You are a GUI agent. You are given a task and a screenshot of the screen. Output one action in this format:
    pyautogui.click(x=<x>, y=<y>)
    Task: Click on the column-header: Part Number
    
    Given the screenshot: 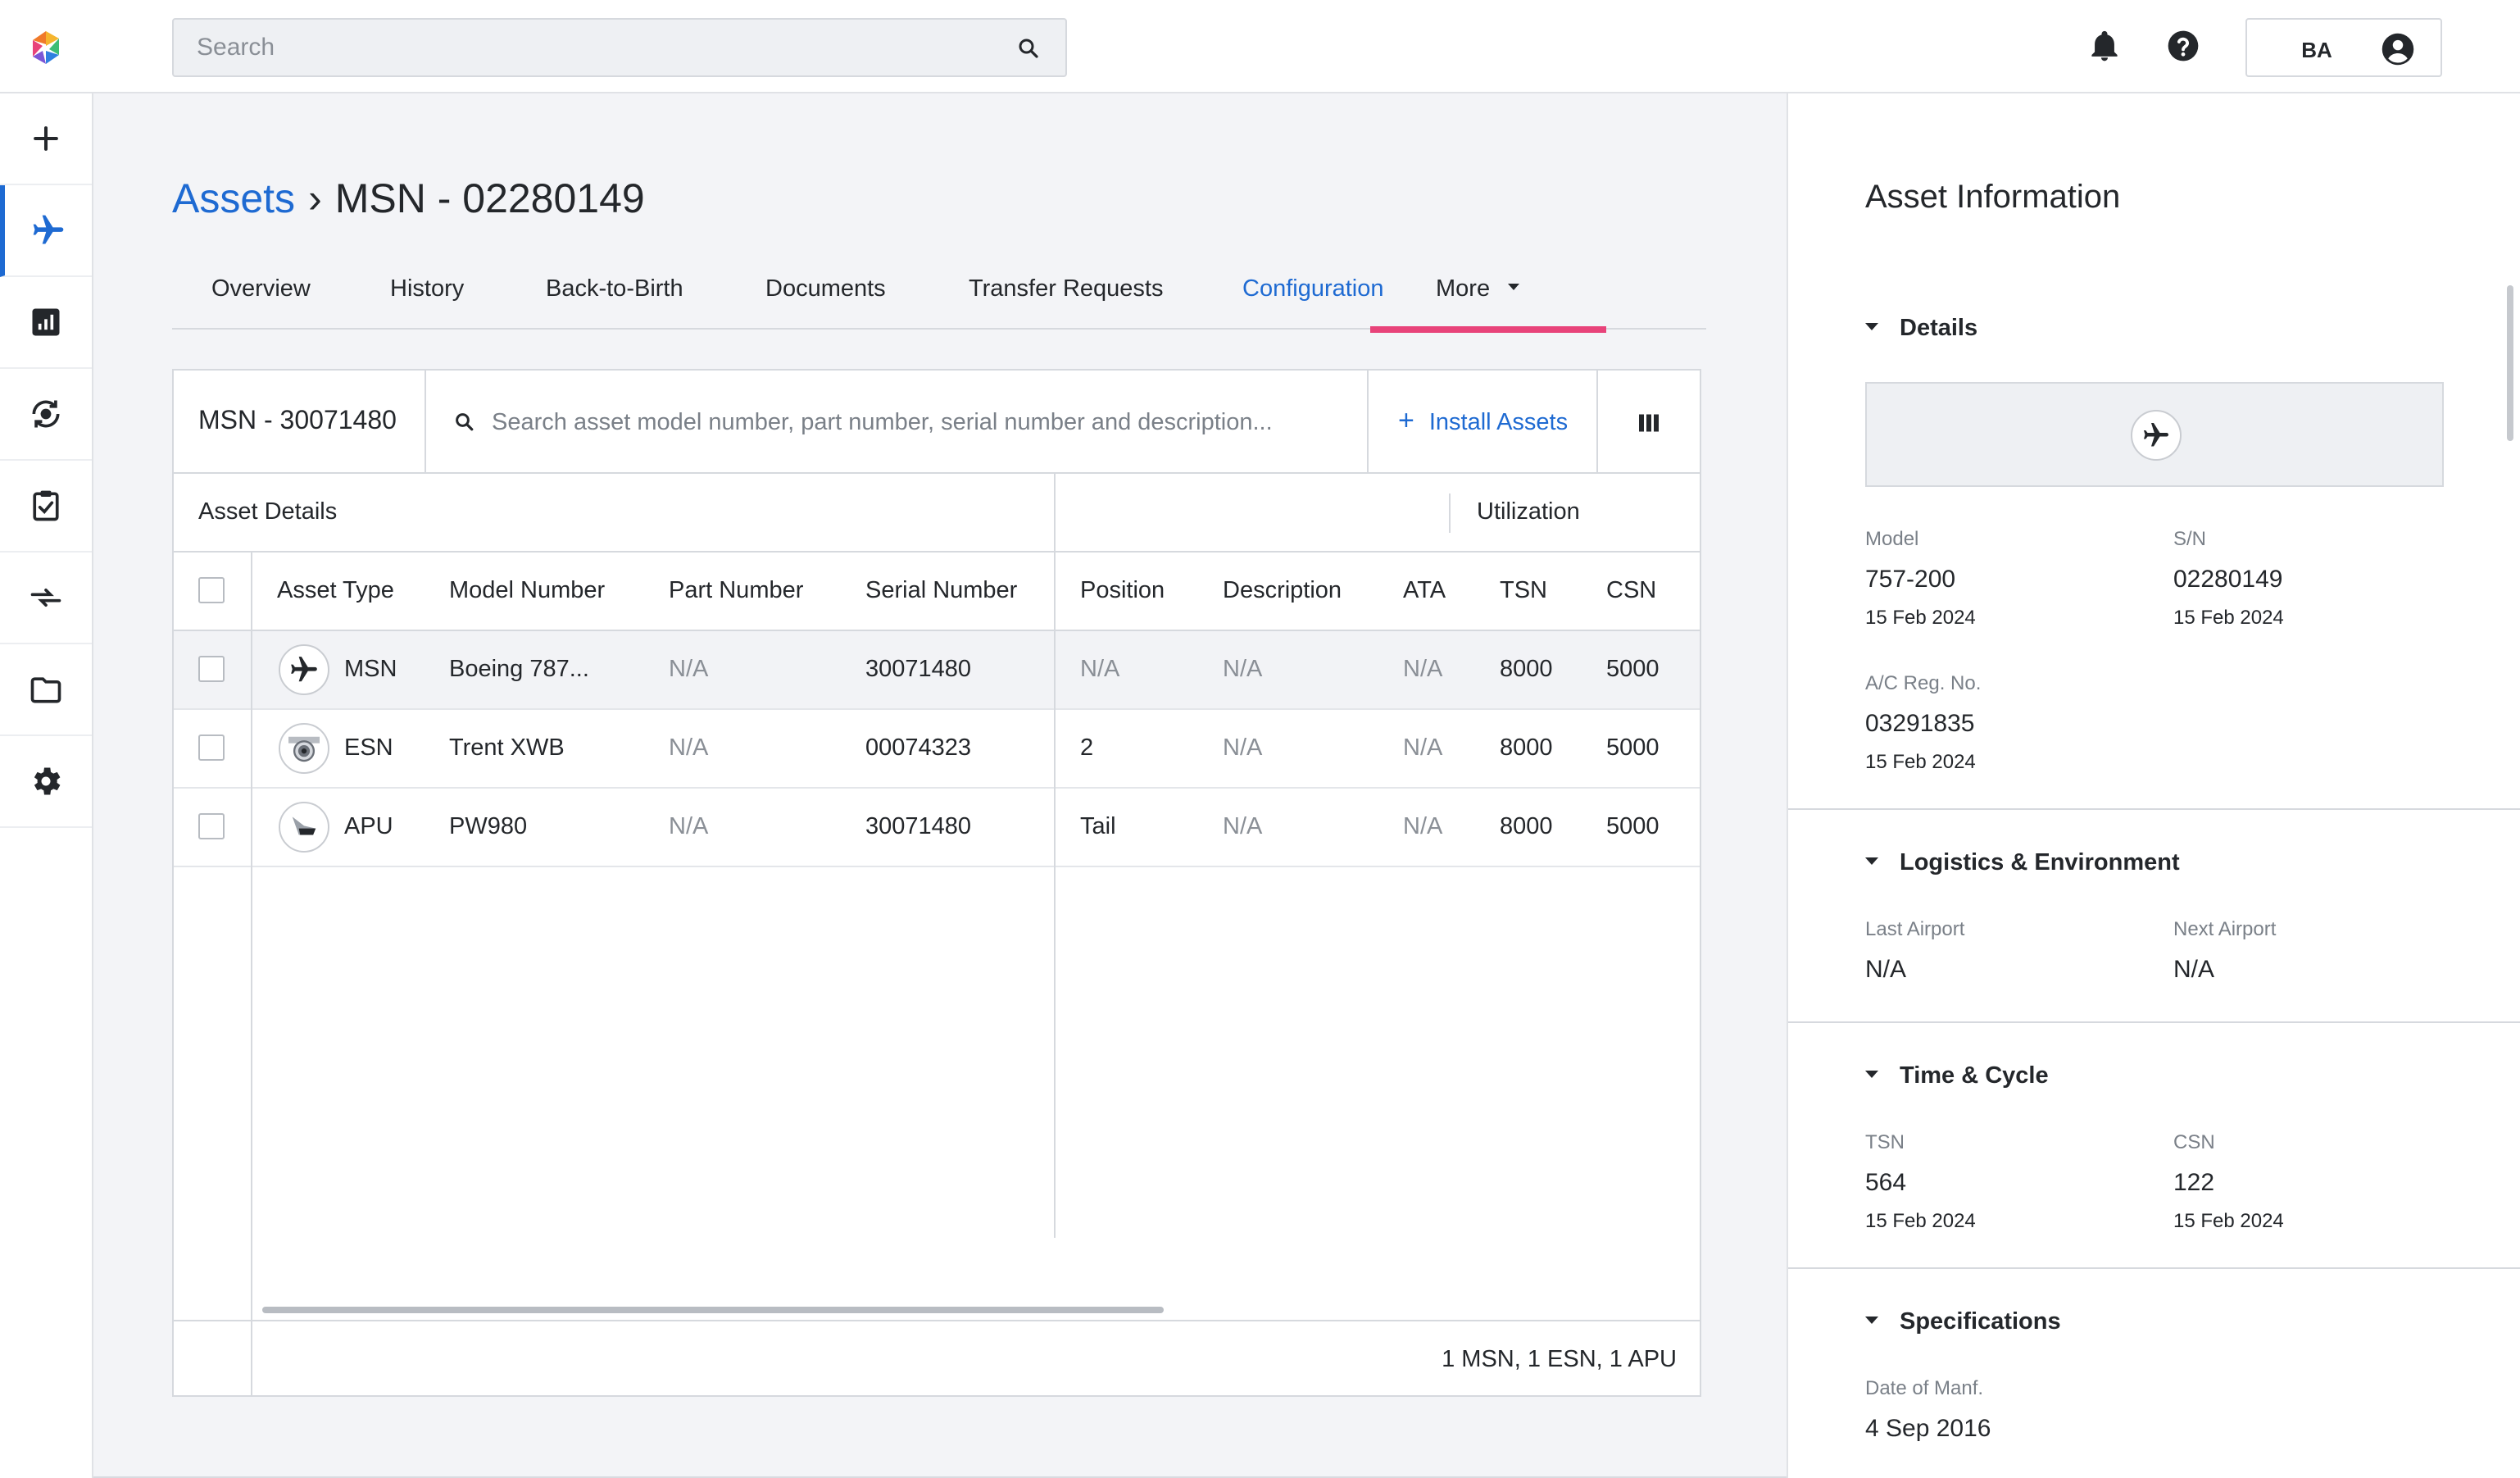 What is the action you would take?
    pyautogui.click(x=736, y=591)
    